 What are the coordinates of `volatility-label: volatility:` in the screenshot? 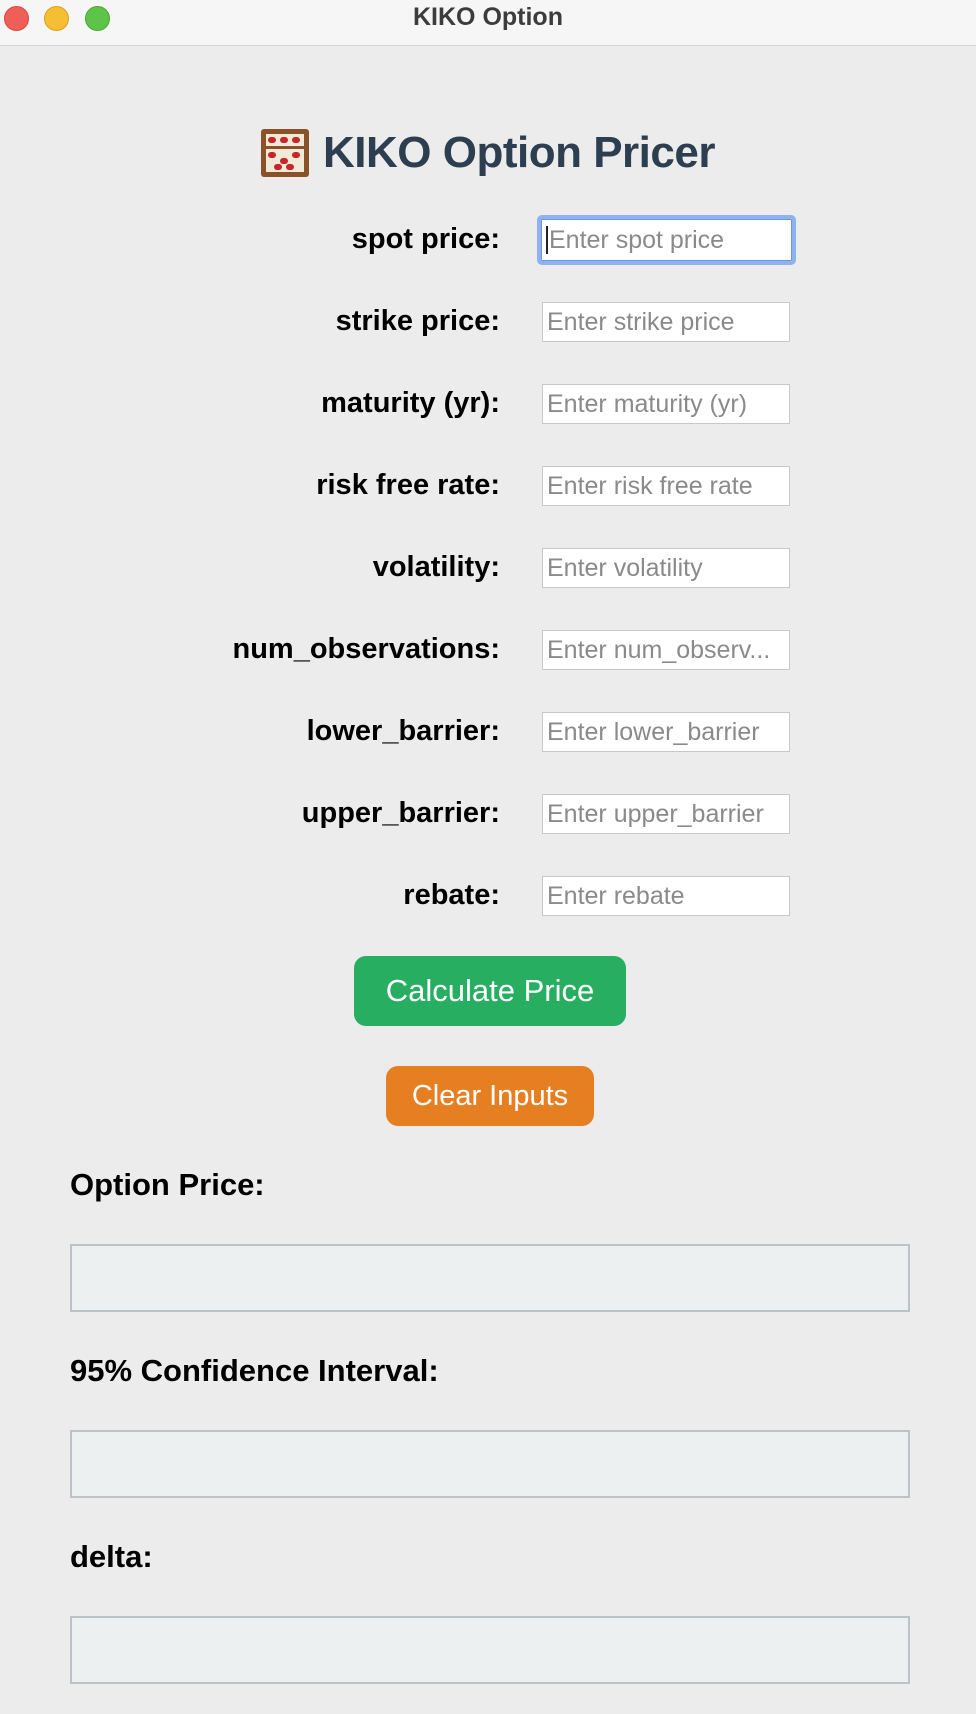 It's located at (436, 567).